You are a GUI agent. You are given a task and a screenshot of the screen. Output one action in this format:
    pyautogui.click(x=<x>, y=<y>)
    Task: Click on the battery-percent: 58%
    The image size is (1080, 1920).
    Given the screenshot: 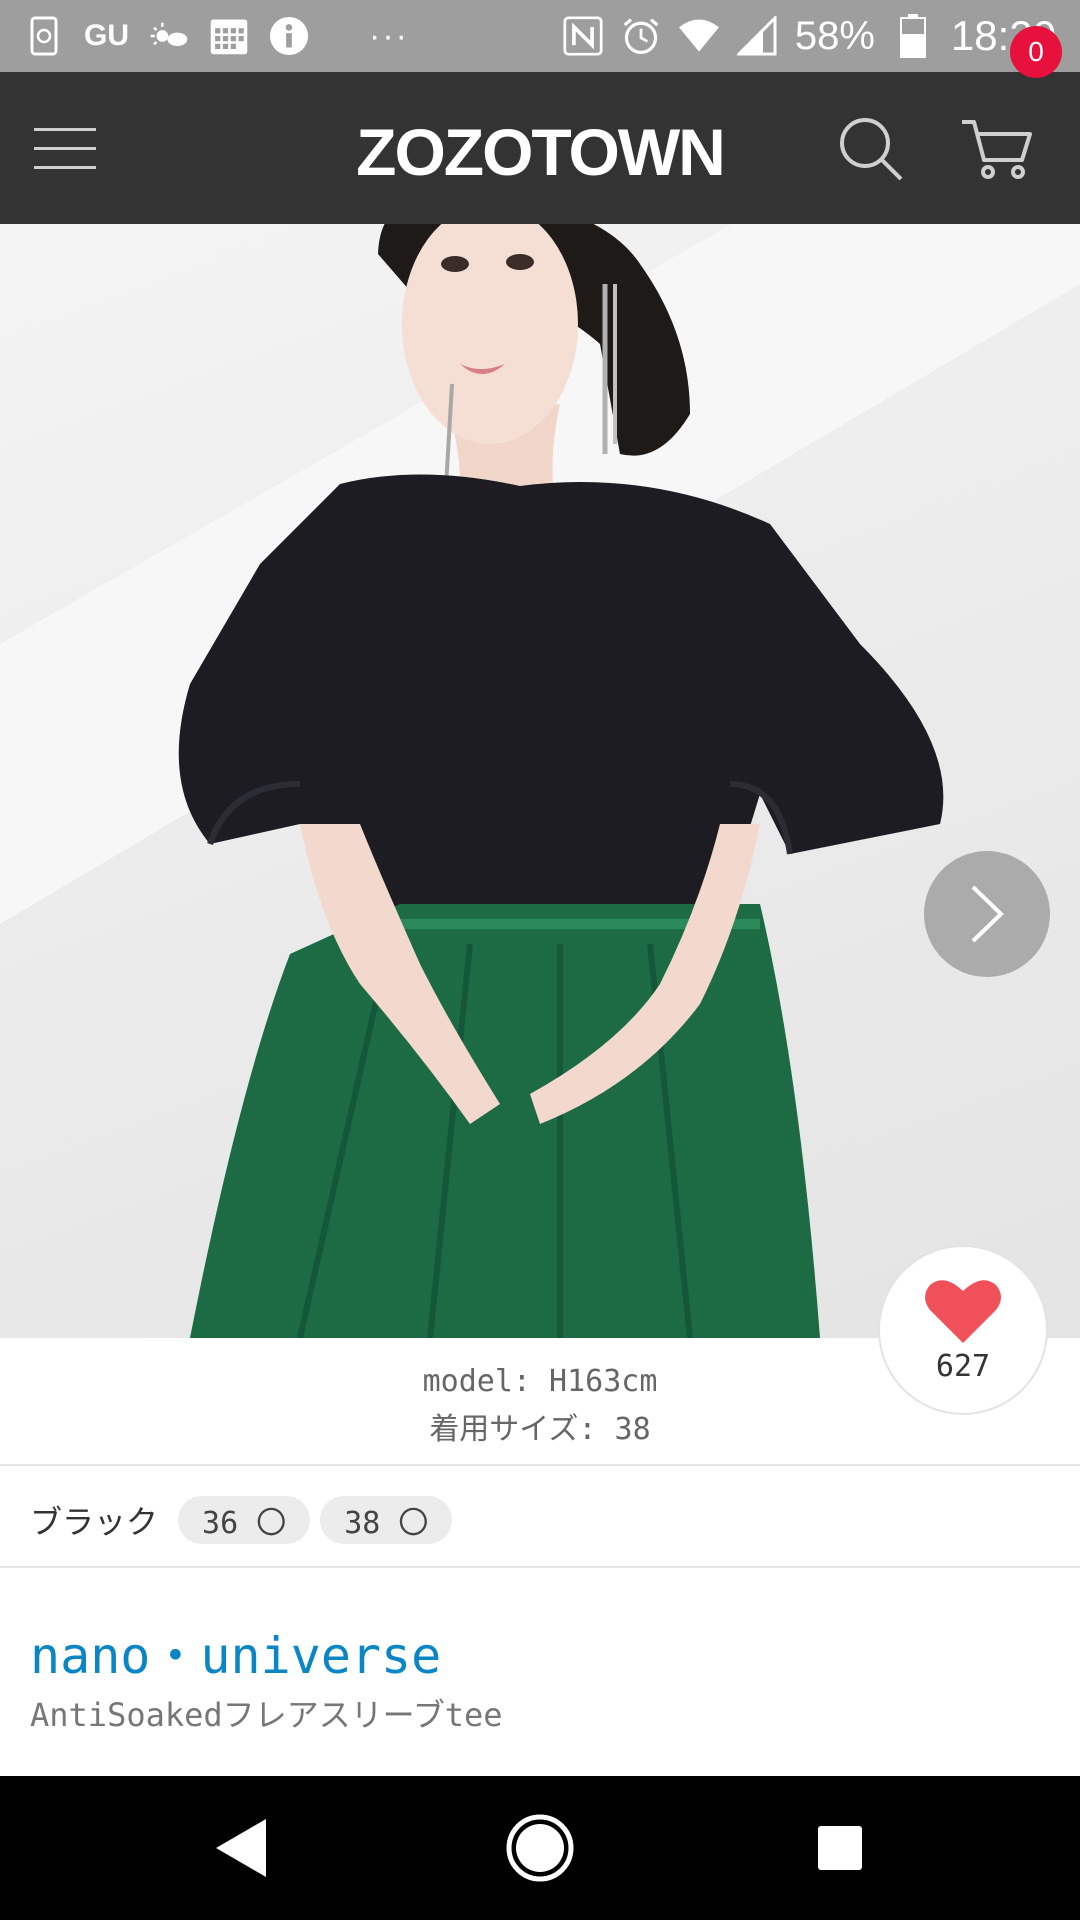 What is the action you would take?
    pyautogui.click(x=834, y=35)
    